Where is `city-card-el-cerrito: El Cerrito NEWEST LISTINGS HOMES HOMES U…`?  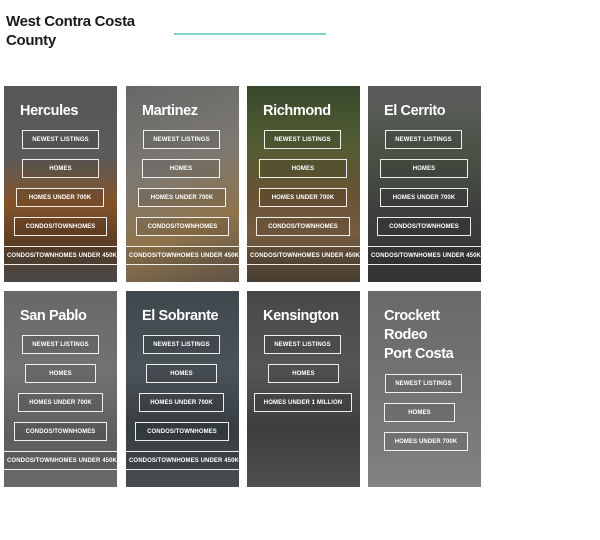
city-card-el-cerrito: El Cerrito NEWEST LISTINGS HOMES HOMES U… is located at coordinates (424, 184).